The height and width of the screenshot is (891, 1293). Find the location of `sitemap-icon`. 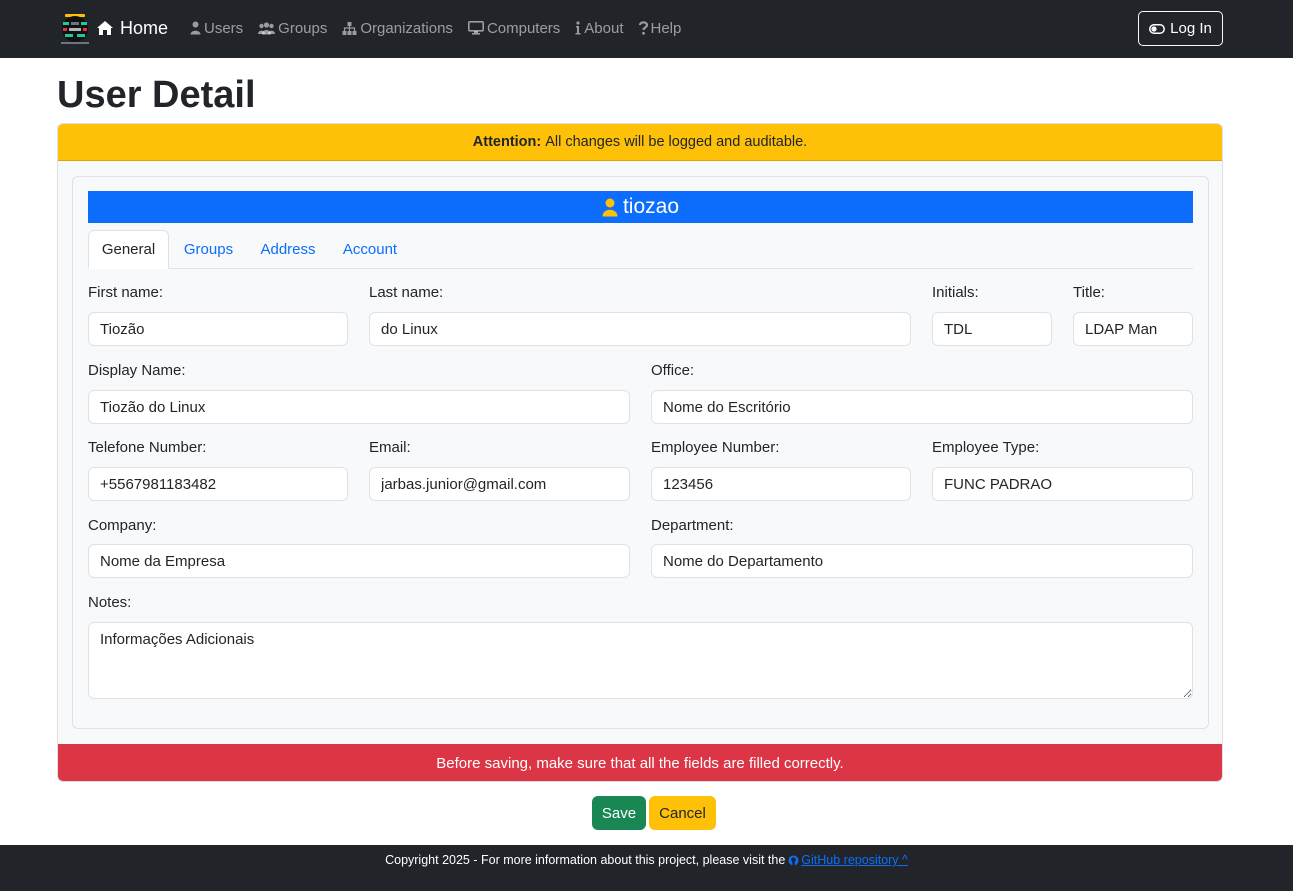

sitemap-icon is located at coordinates (349, 28).